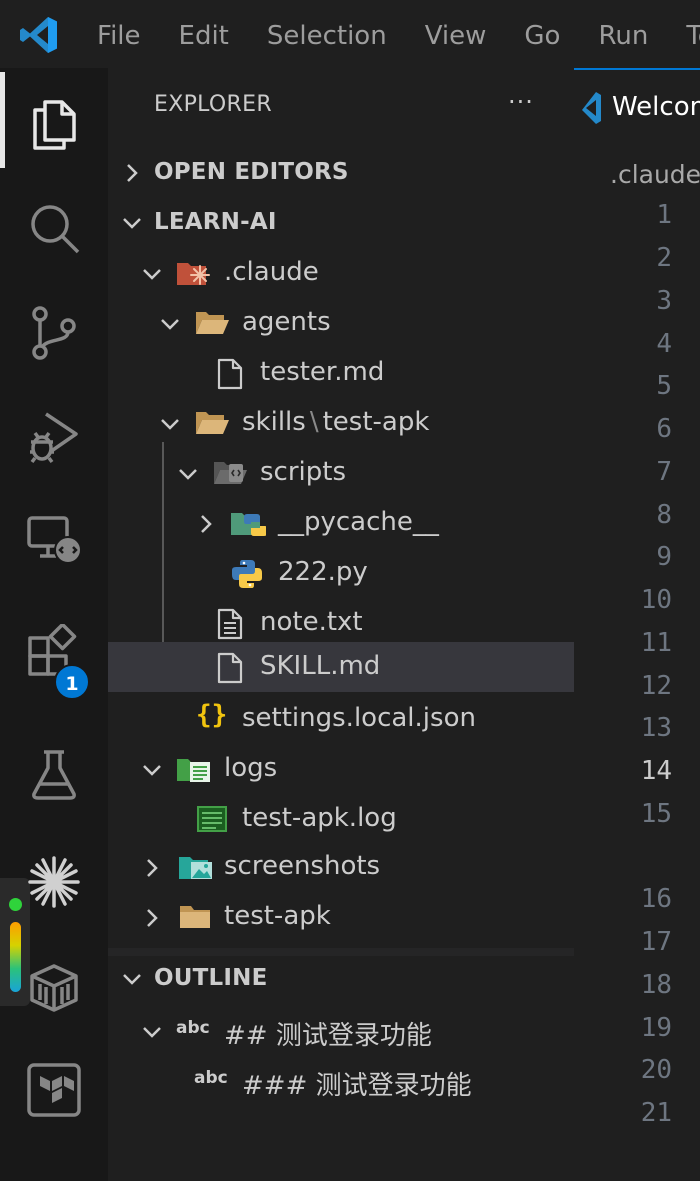 Image resolution: width=700 pixels, height=1181 pixels. Describe the element at coordinates (248, 524) in the screenshot. I see `python-folder-icon` at that location.